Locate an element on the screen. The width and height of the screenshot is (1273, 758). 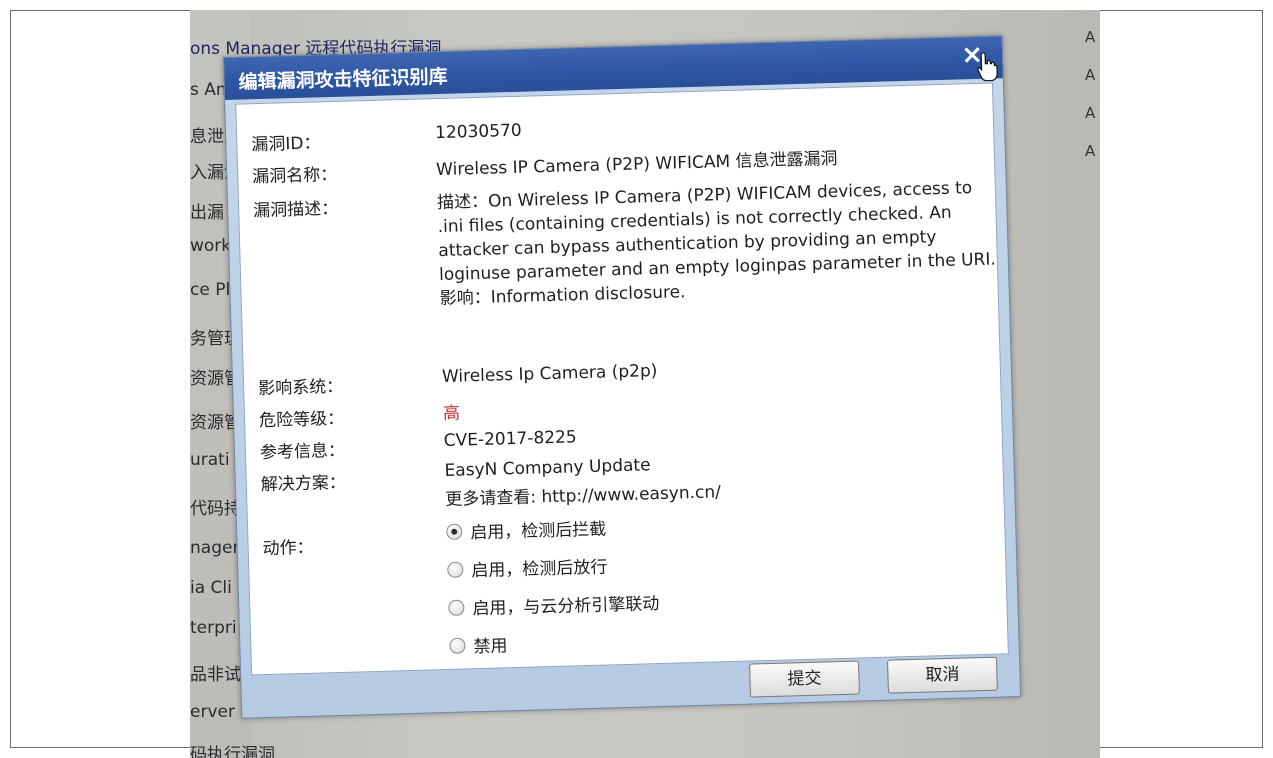
background-row: 出漏 is located at coordinates (207, 213).